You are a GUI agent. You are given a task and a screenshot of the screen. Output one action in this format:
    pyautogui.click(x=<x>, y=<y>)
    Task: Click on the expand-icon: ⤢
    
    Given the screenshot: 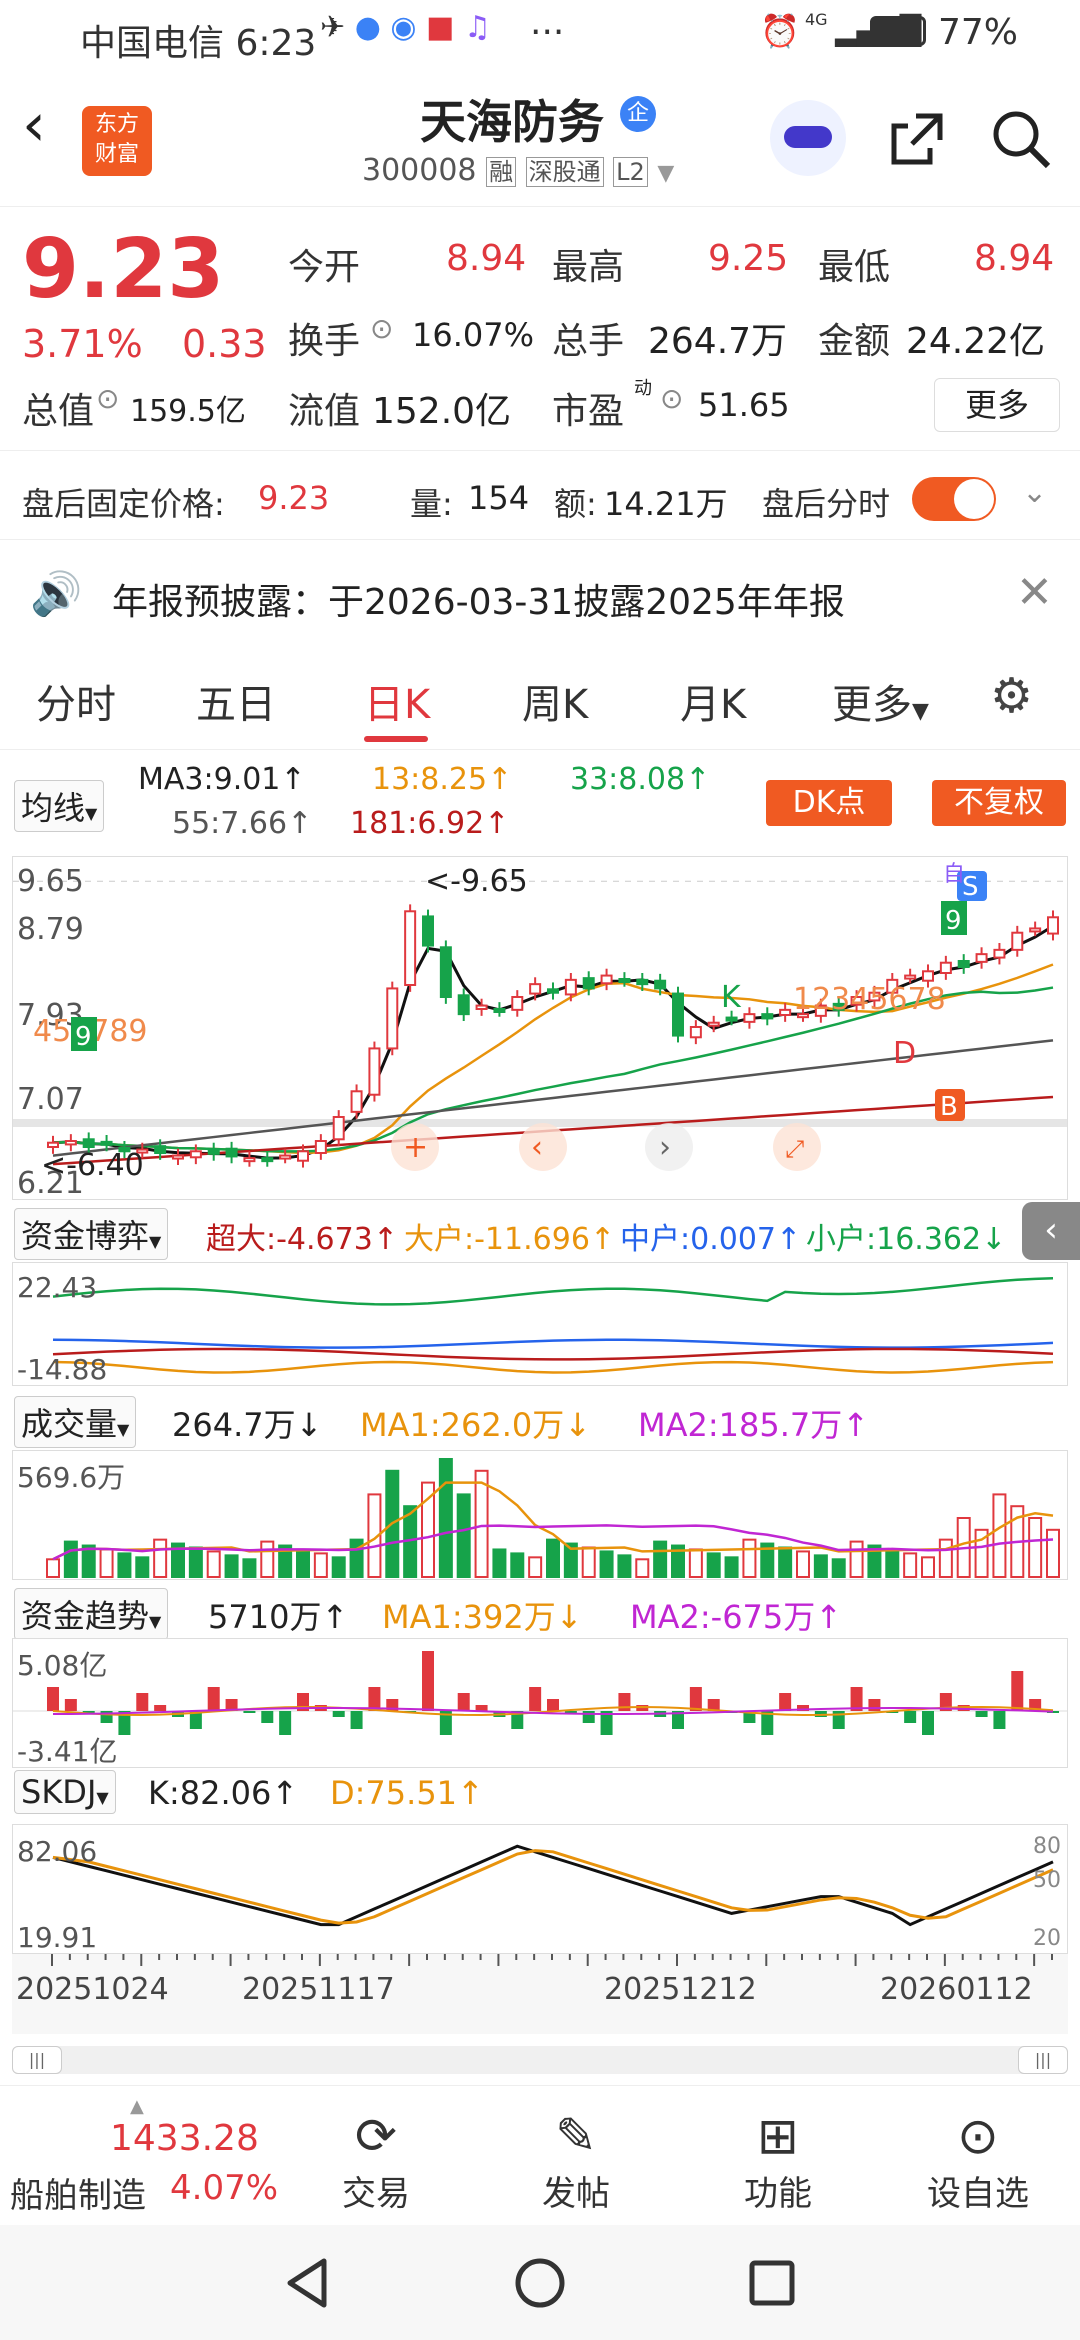 What is the action you would take?
    pyautogui.click(x=794, y=1149)
    